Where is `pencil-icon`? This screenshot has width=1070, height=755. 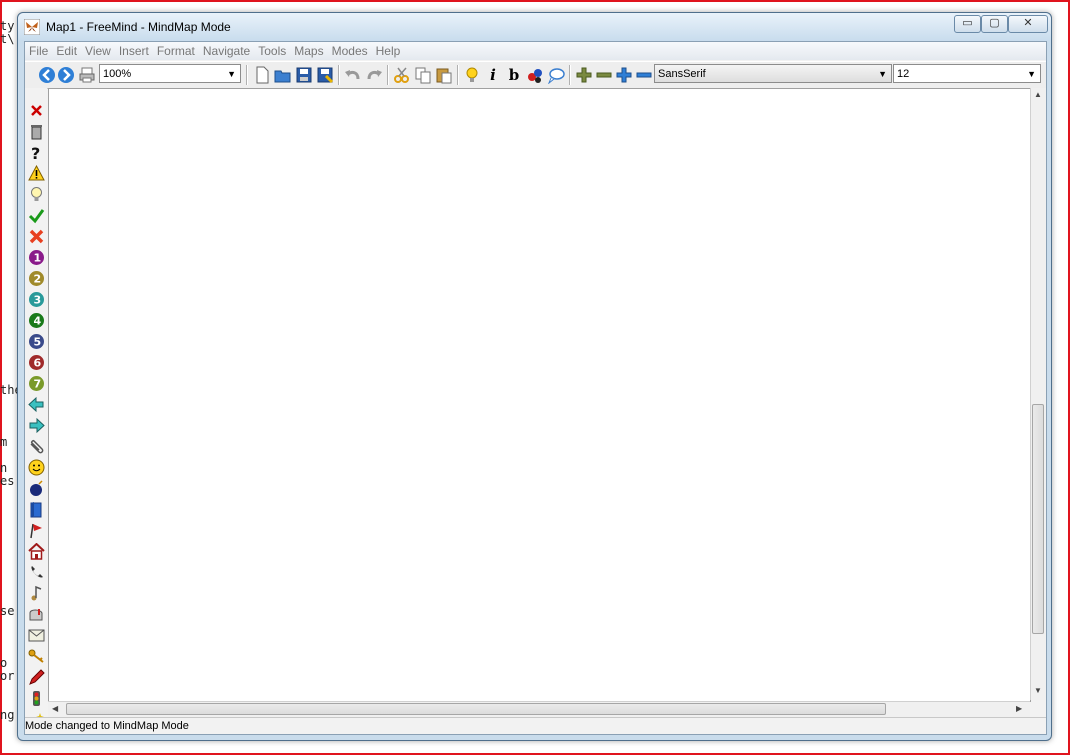 pencil-icon is located at coordinates (36, 677).